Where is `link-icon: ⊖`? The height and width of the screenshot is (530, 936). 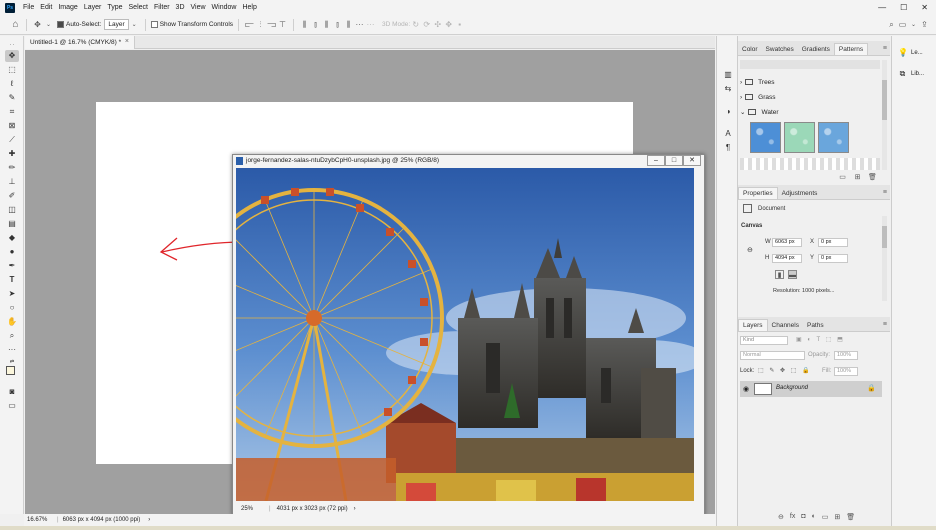
link-icon: ⊖ is located at coordinates (750, 250).